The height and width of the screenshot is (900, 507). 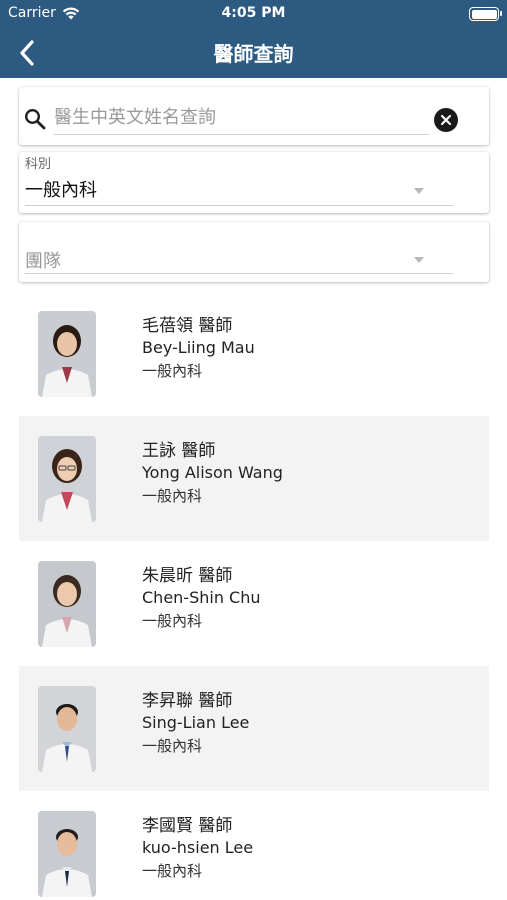 What do you see at coordinates (187, 826) in the screenshot?
I see `doctor-name: 李國賢 醫師` at bounding box center [187, 826].